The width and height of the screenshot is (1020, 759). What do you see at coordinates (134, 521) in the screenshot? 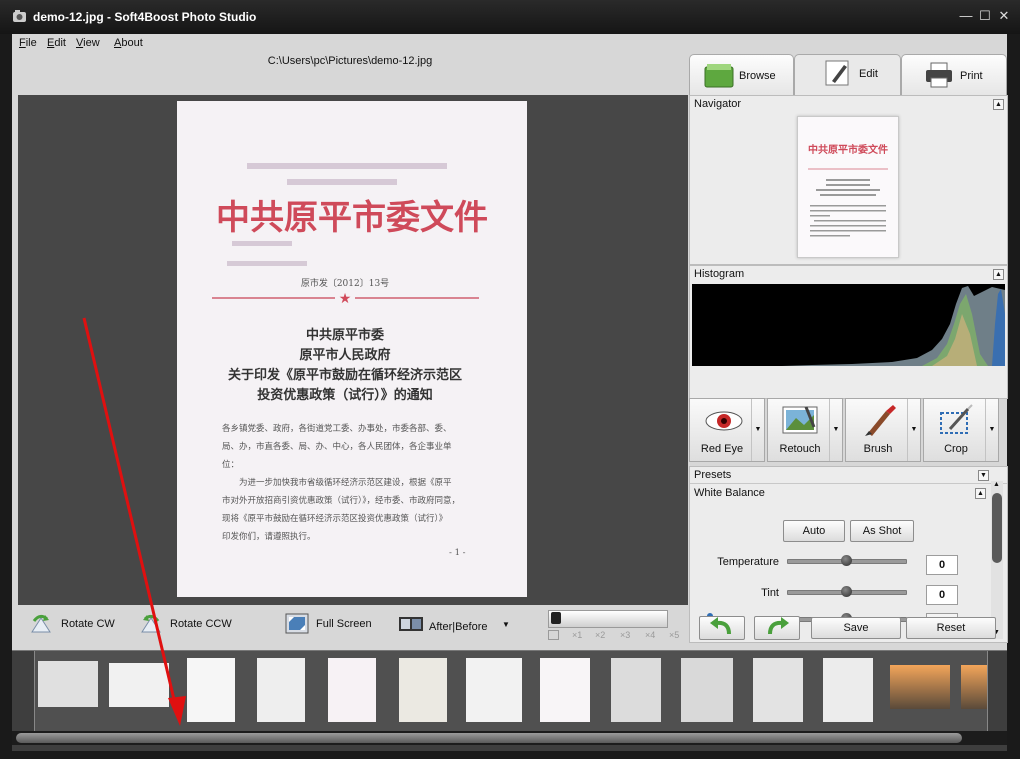
I see `annotation-arrow` at bounding box center [134, 521].